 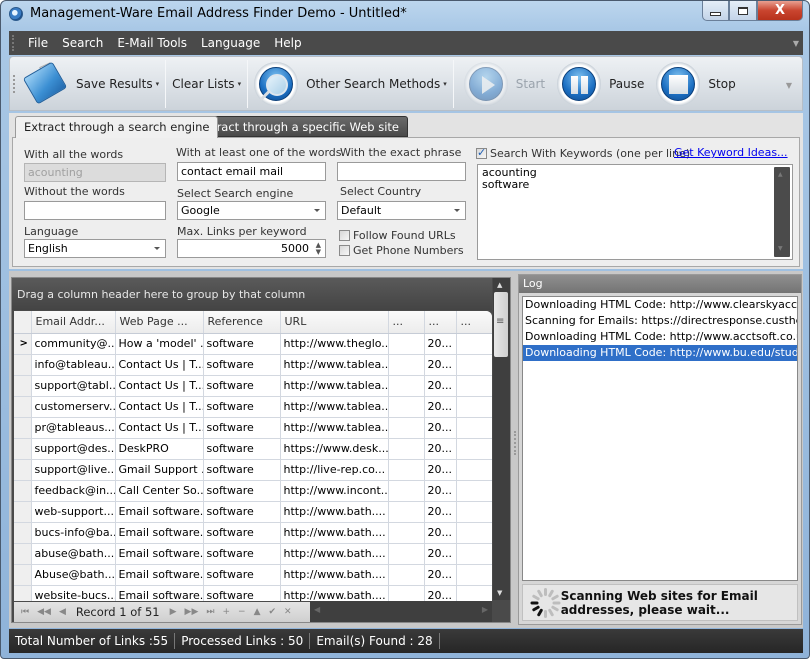 What do you see at coordinates (152, 43) in the screenshot?
I see `menu-email-tools: E-Mail Tools` at bounding box center [152, 43].